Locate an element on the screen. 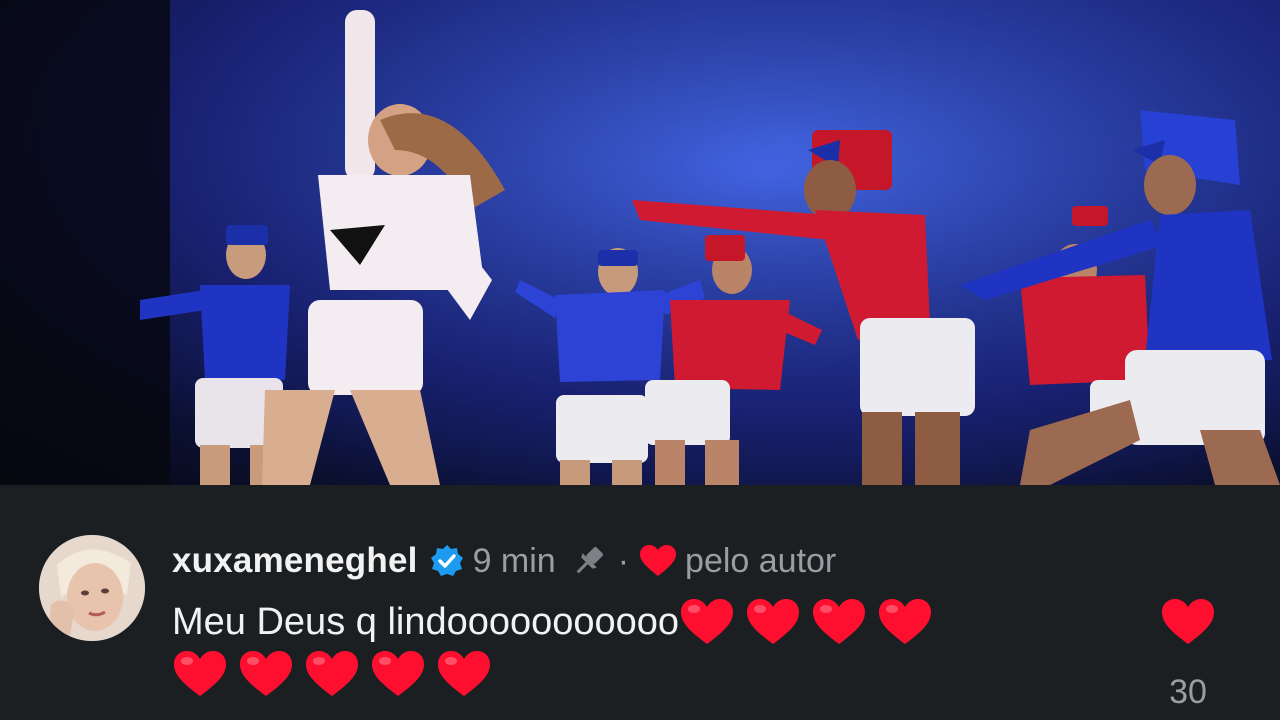 Image resolution: width=1280 pixels, height=720 pixels. like-button is located at coordinates (1188, 622).